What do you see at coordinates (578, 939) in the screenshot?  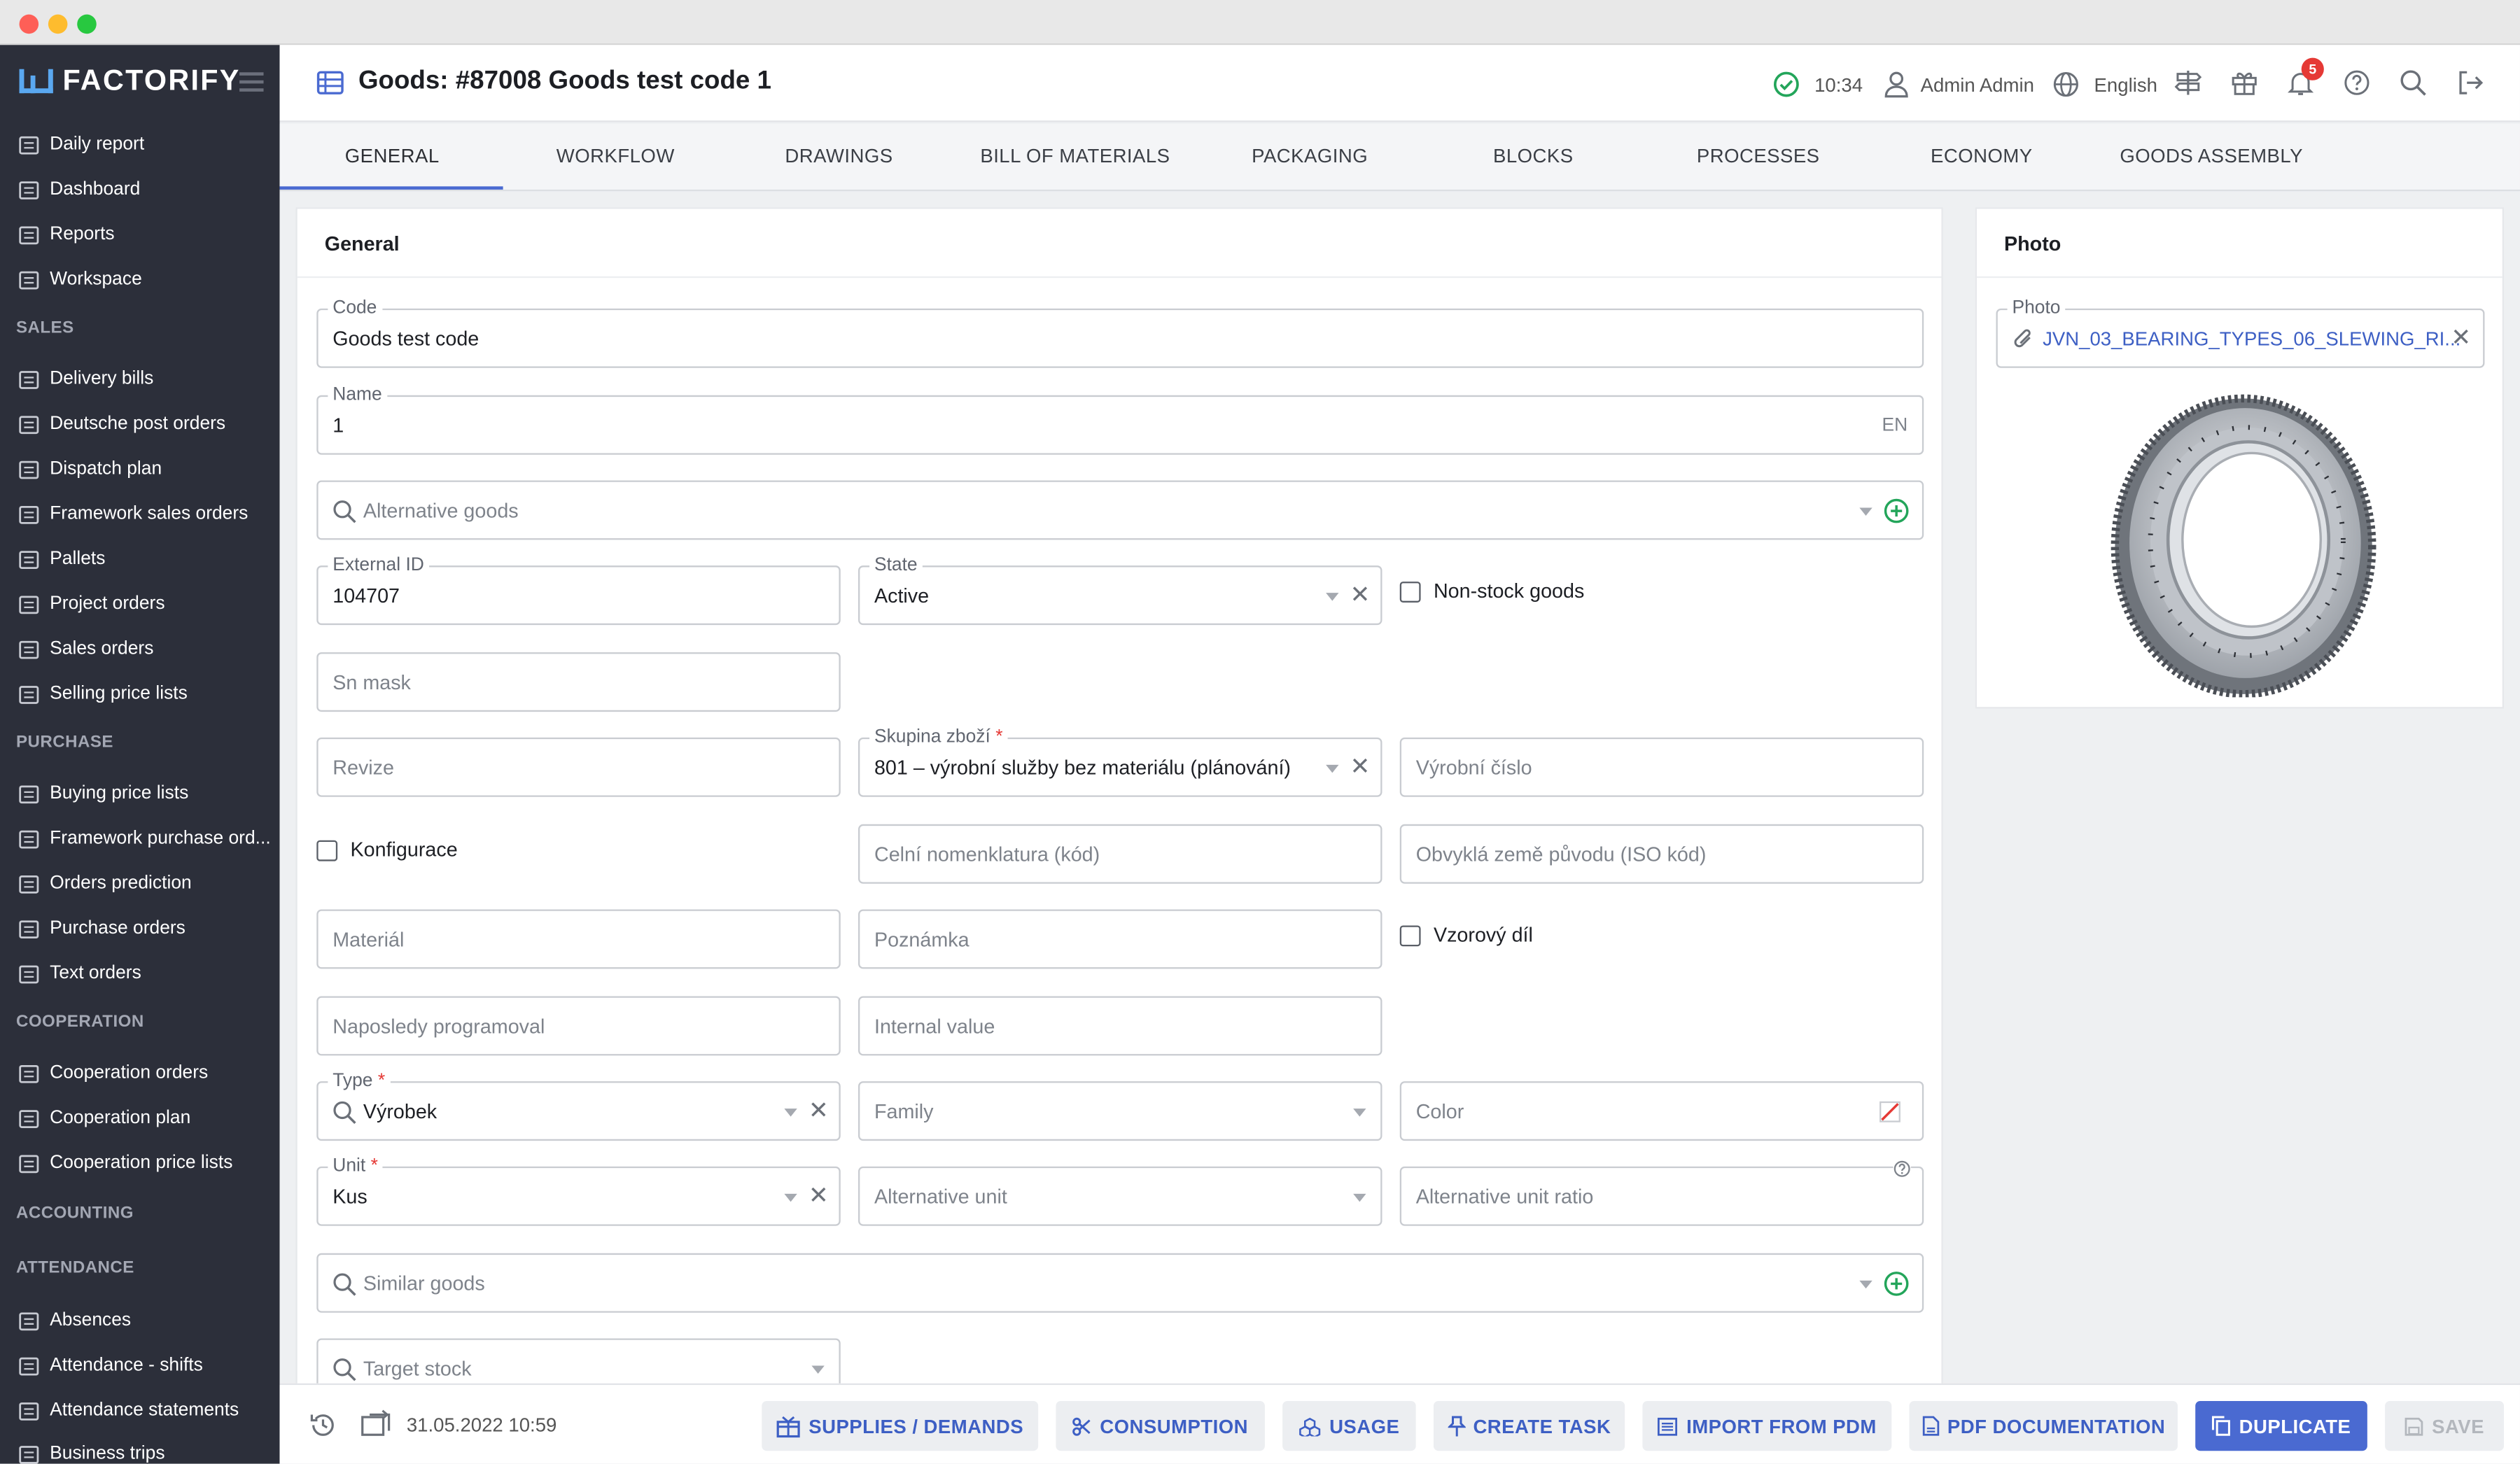 I see `material-field: Materiál` at bounding box center [578, 939].